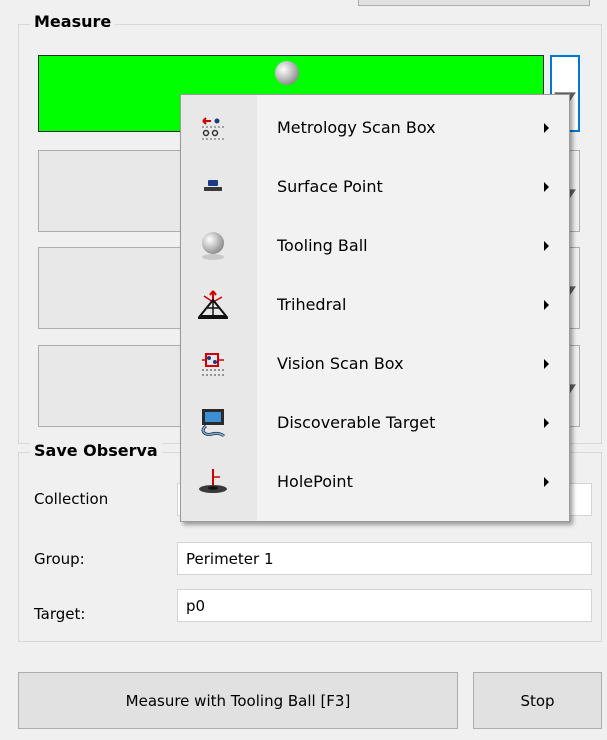 The image size is (607, 740). Describe the element at coordinates (213, 305) in the screenshot. I see `trihedral-icon` at that location.